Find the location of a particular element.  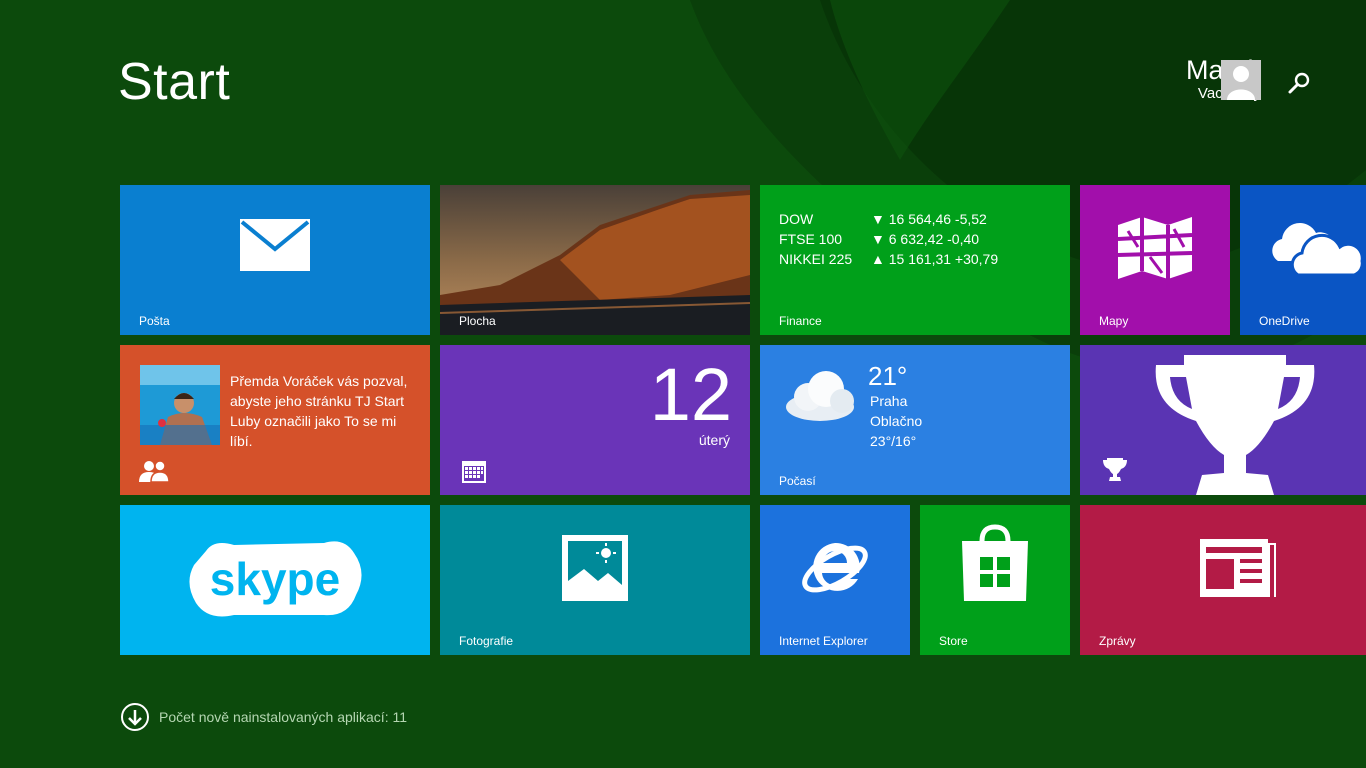

tile-skype: skype is located at coordinates (275, 580).